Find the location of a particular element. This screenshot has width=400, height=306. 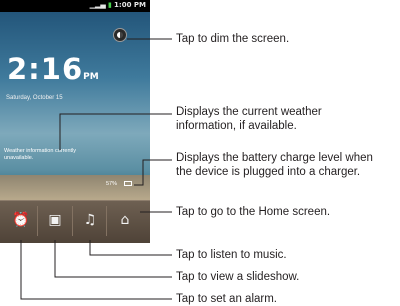

music-callout: Tap to listen to music. is located at coordinates (231, 255).